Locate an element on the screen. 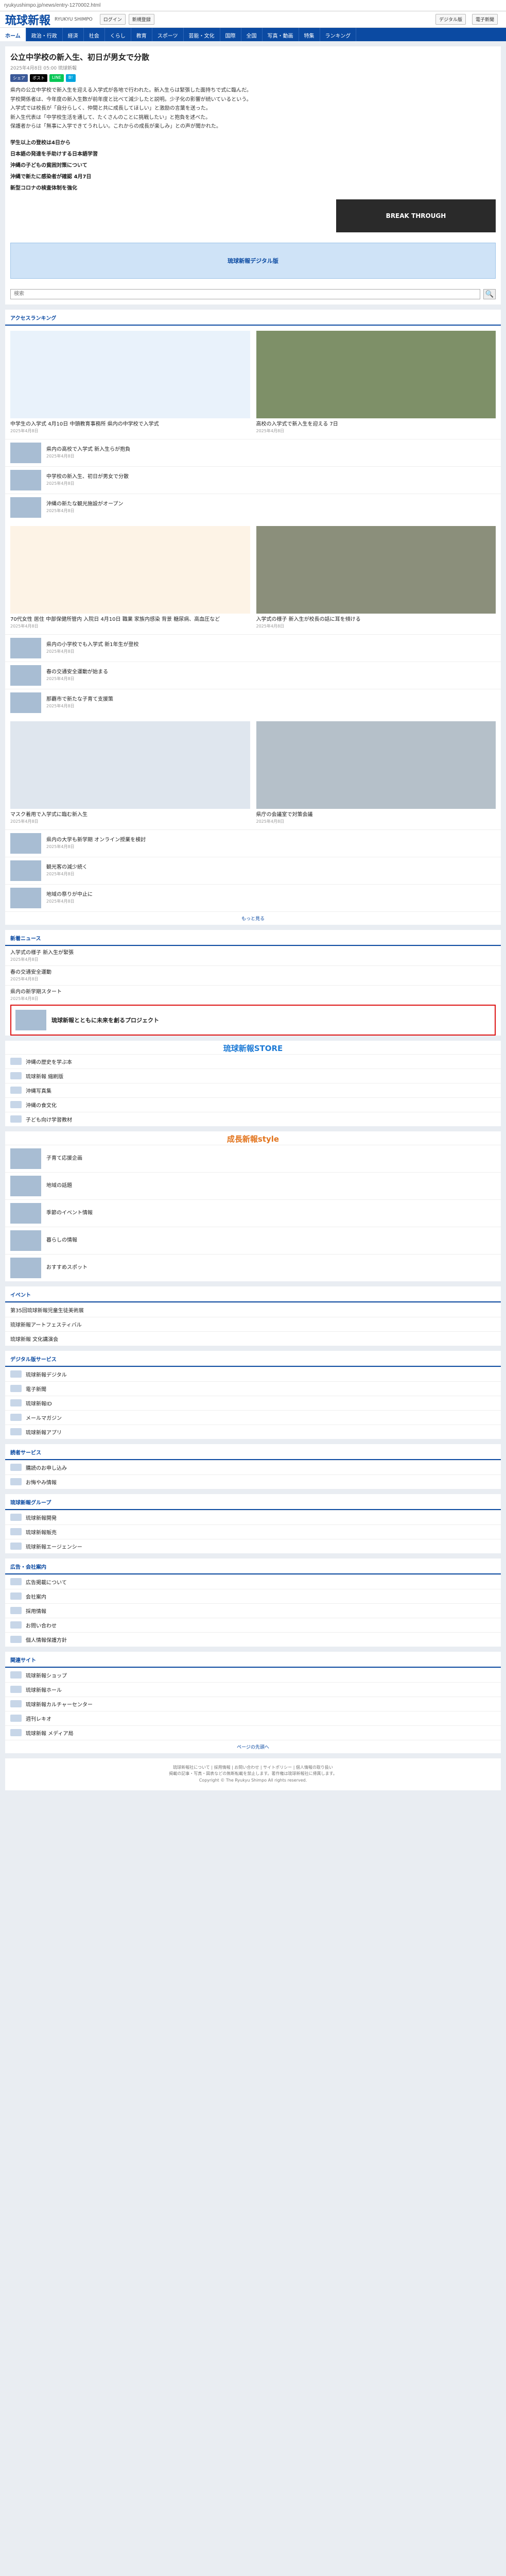 The width and height of the screenshot is (506, 2576). list-item: 県内の大学も新学期 オンライン授業を検討 2025年4月8日 is located at coordinates (253, 843).